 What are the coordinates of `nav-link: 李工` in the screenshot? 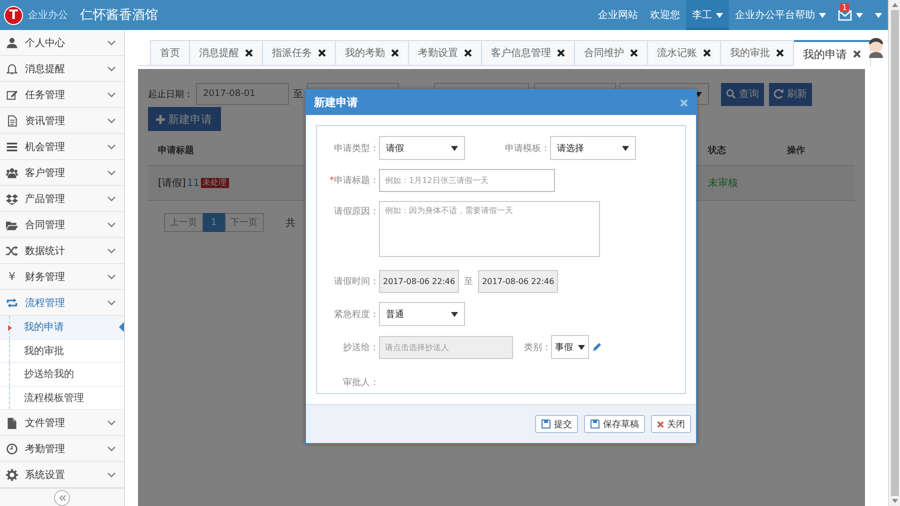 It's located at (707, 15).